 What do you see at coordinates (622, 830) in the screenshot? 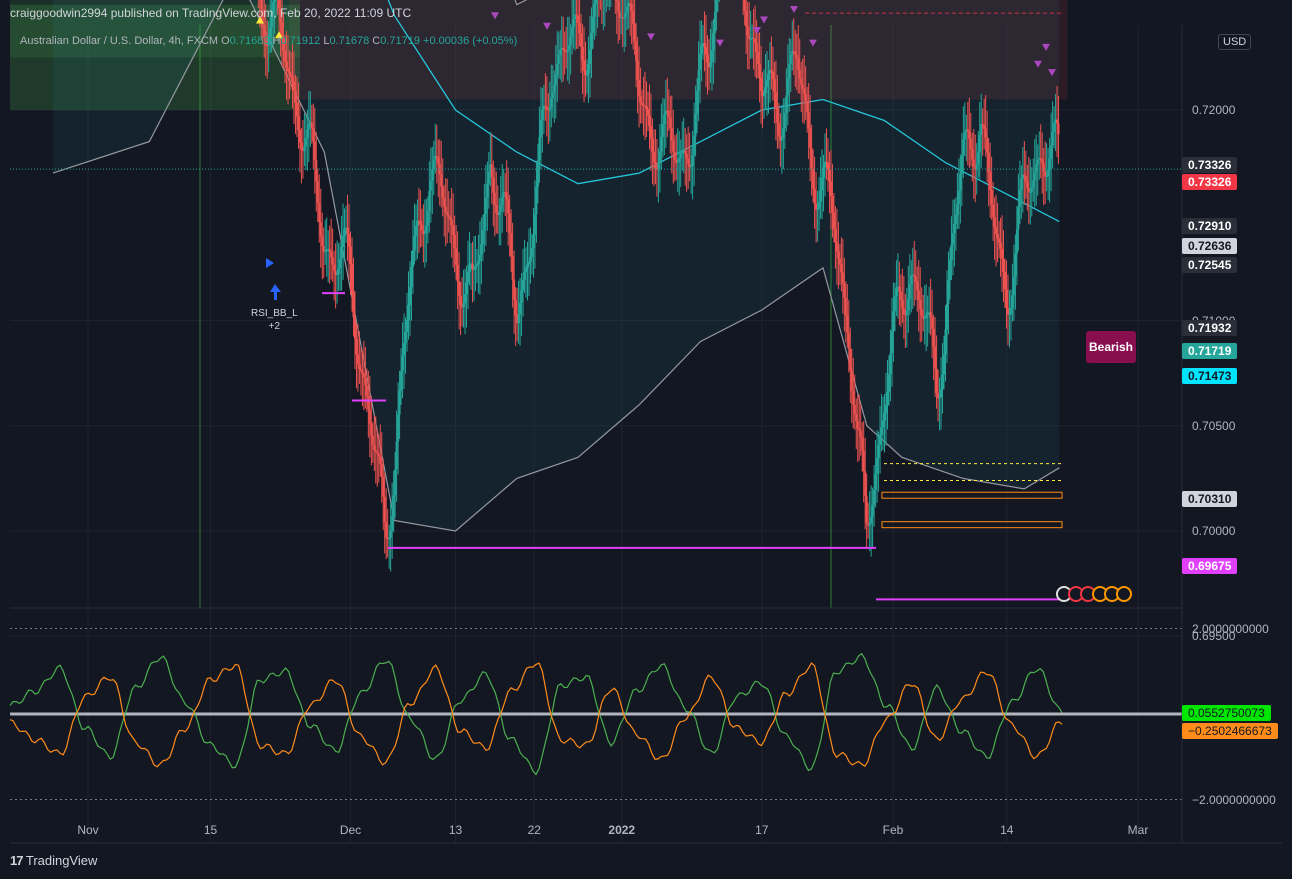
I see `time-tick-5: 2022` at bounding box center [622, 830].